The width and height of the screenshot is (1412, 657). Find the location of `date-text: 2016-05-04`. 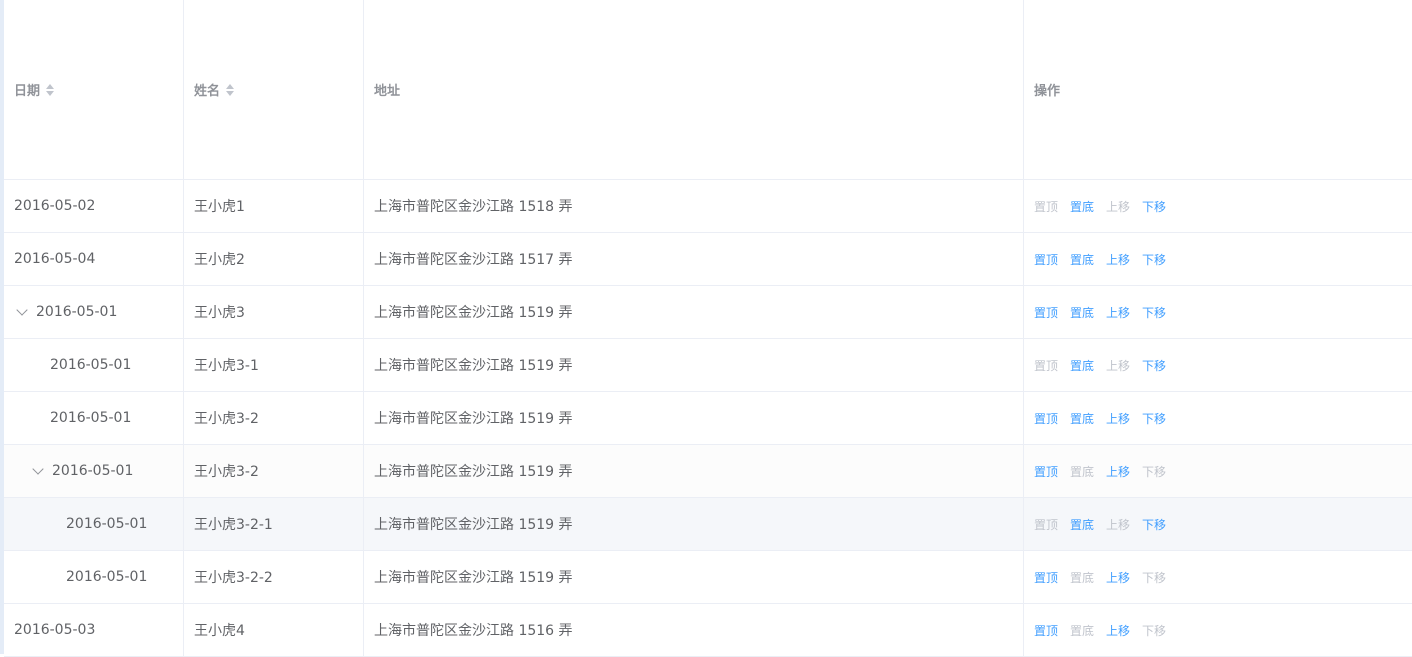

date-text: 2016-05-04 is located at coordinates (55, 259).